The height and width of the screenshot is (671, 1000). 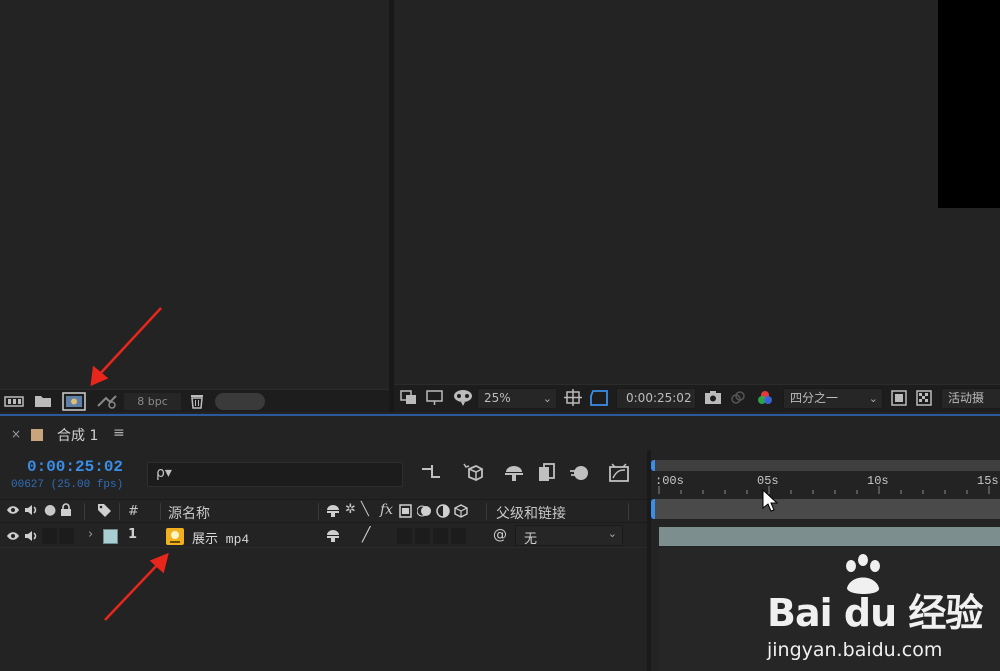 What do you see at coordinates (875, 607) in the screenshot?
I see `baidu-watermark: Bai du 经验 jingyan.baidu.com` at bounding box center [875, 607].